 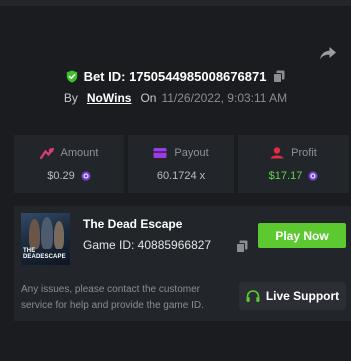 I want to click on top-bar, so click(x=175, y=3).